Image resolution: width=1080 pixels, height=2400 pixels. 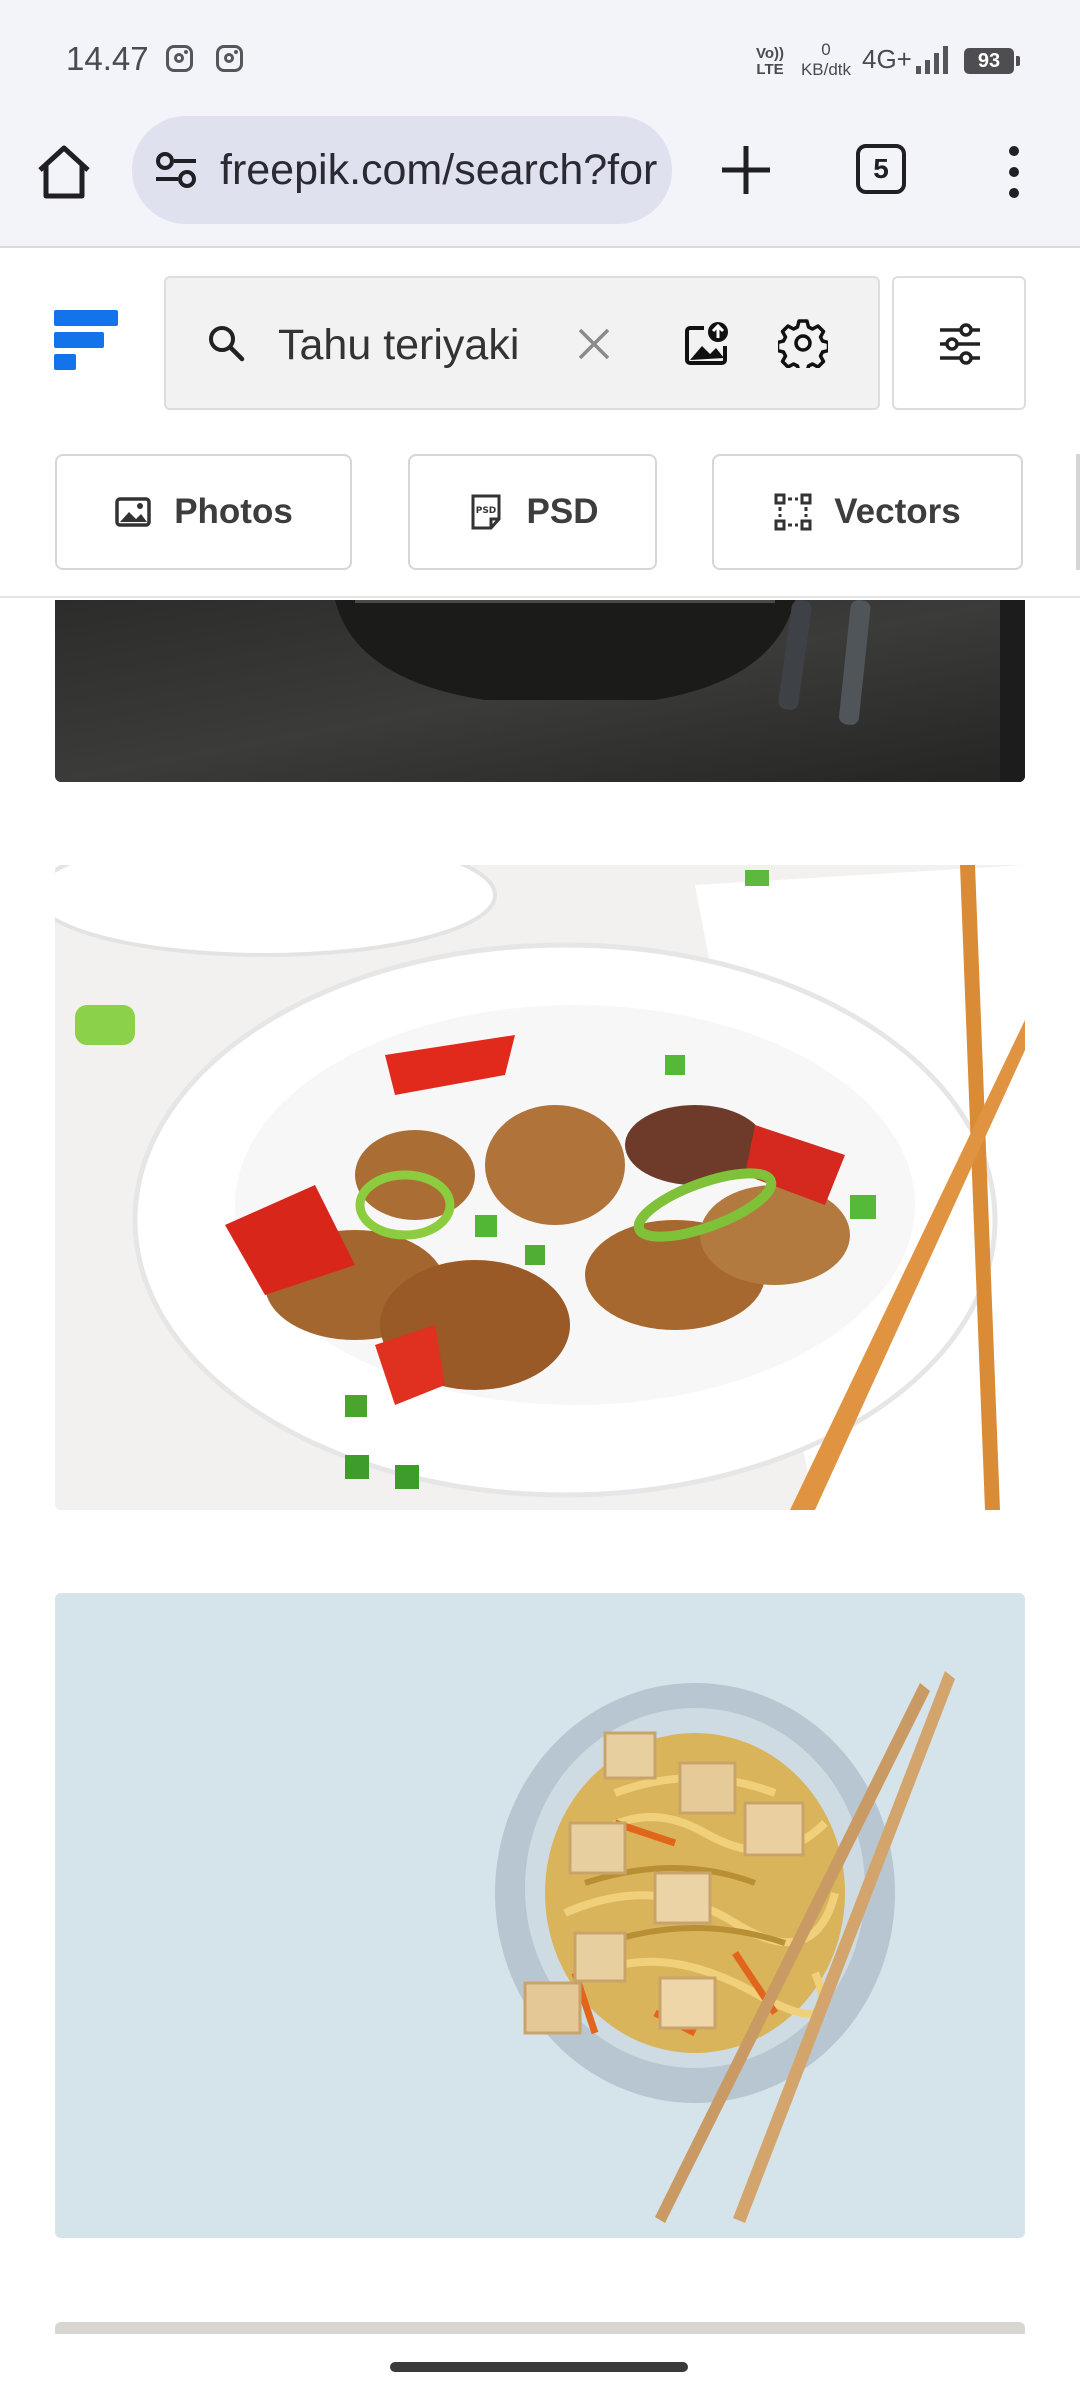 I want to click on image-search-icon, so click(x=707, y=343).